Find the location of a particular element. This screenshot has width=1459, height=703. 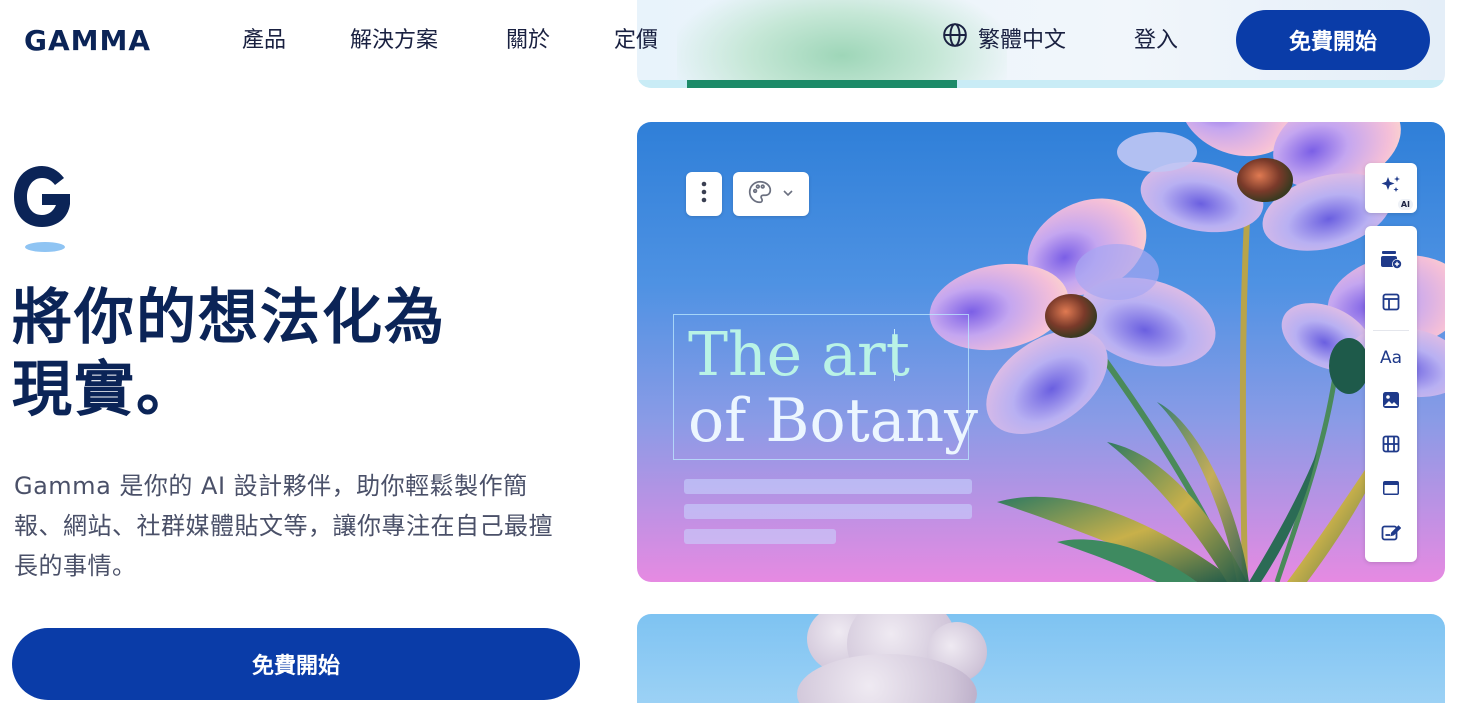

edit-form-icon is located at coordinates (1391, 534).